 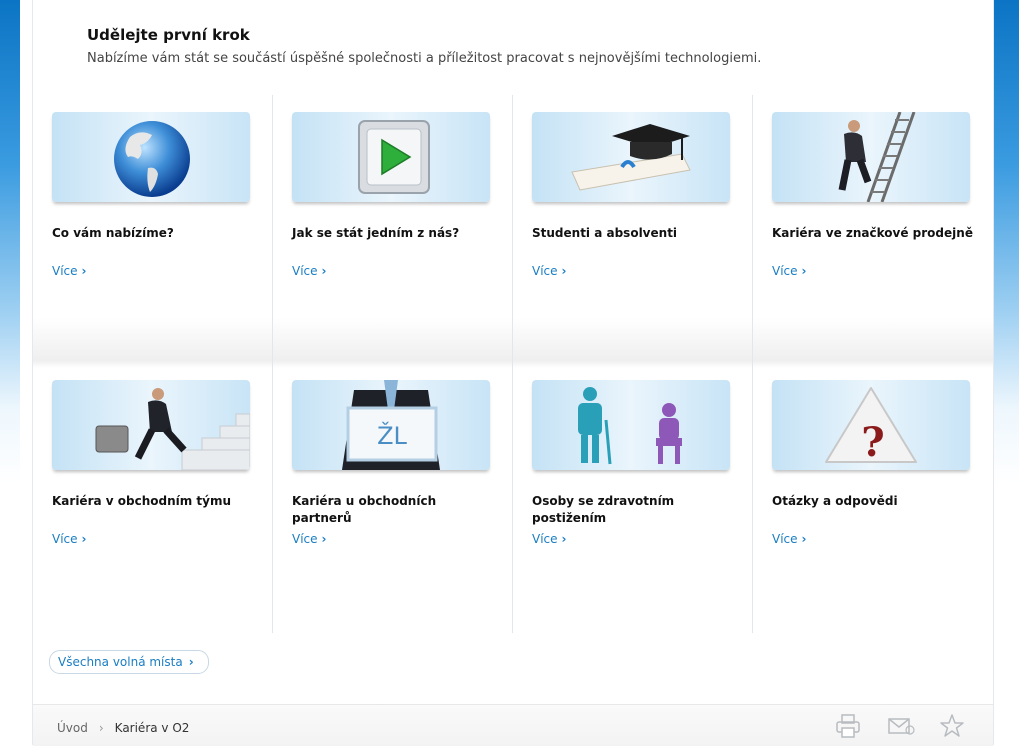 I want to click on favorite-star-icon, so click(x=952, y=726).